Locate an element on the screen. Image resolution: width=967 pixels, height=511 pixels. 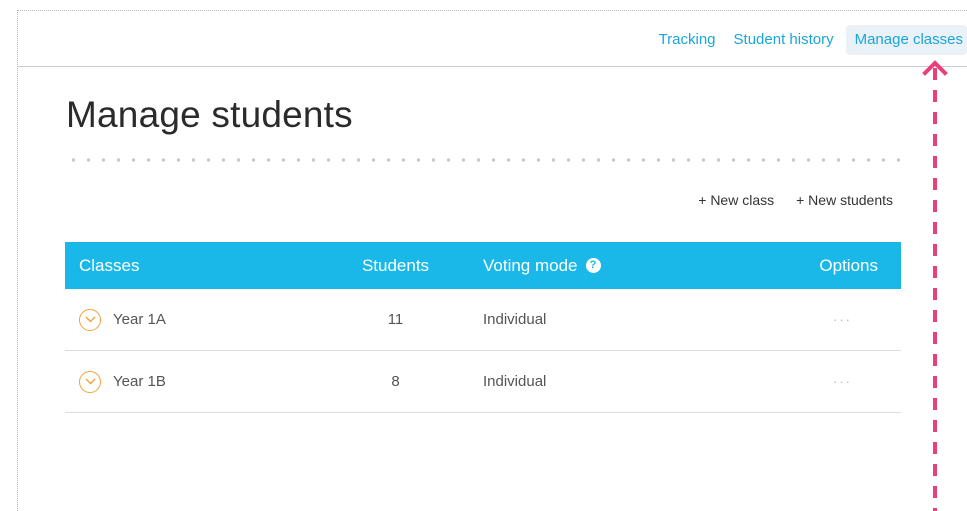
header-voting-mode-label: Voting mode is located at coordinates (530, 265).